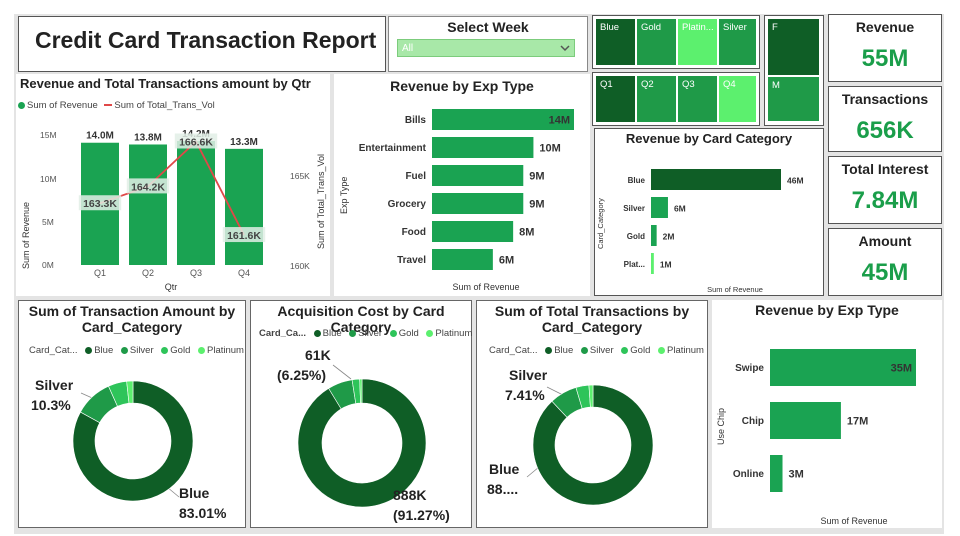 This screenshot has height=536, width=960. I want to click on card-category-x-label: Sum of Revenue, so click(735, 289).